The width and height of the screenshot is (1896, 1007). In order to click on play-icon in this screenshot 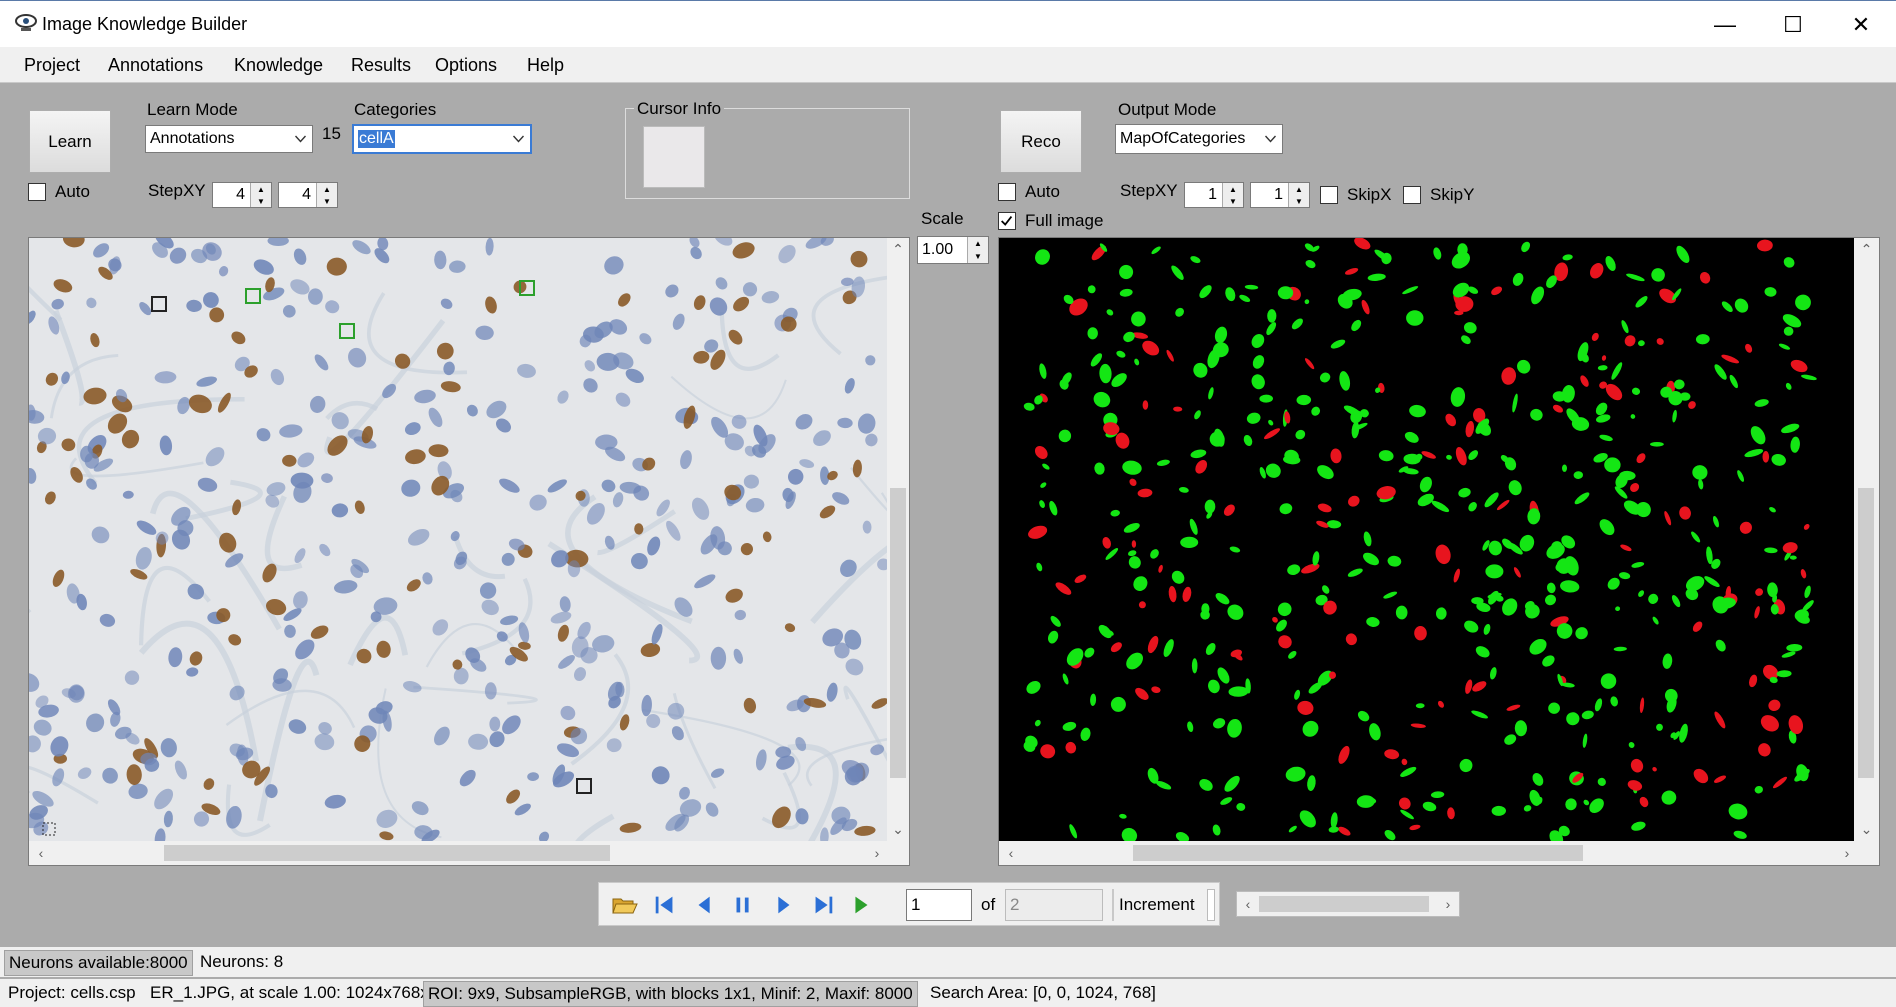, I will do `click(861, 905)`.